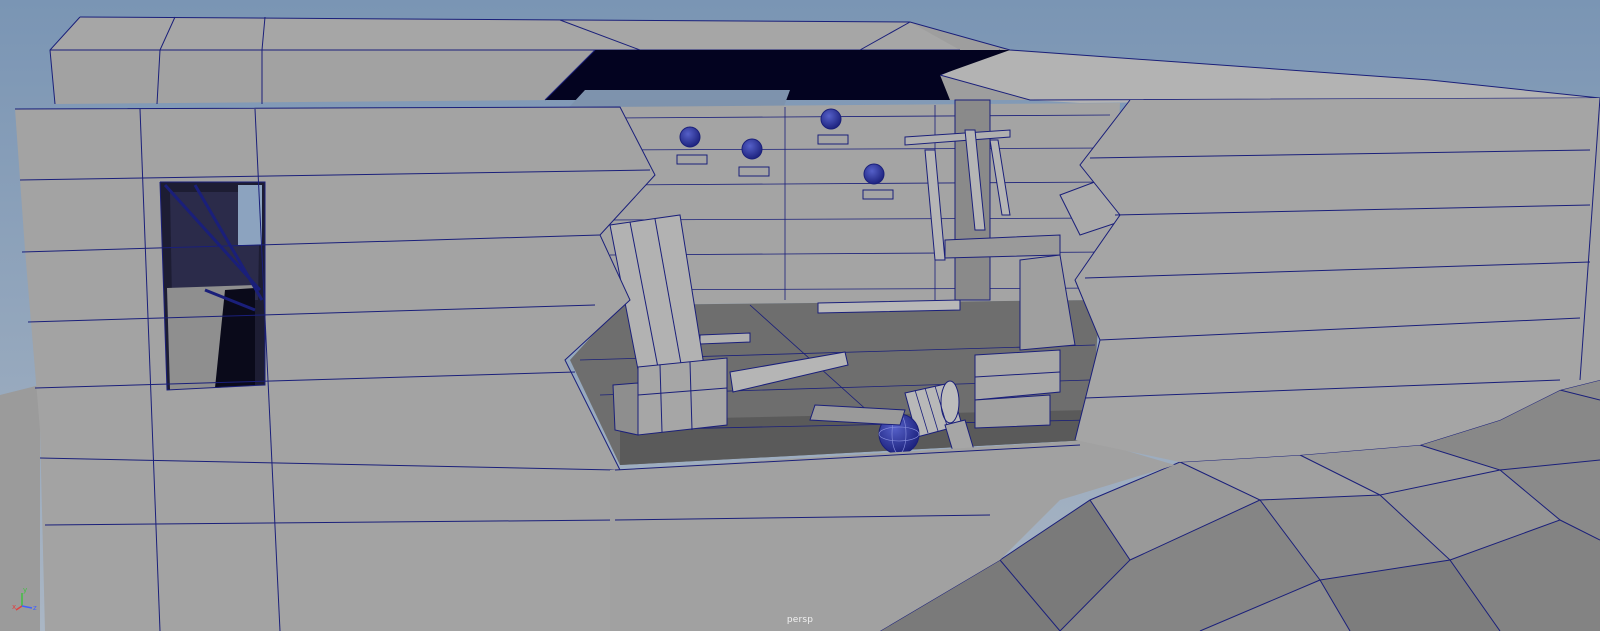  I want to click on axis-label-y: y, so click(25, 590).